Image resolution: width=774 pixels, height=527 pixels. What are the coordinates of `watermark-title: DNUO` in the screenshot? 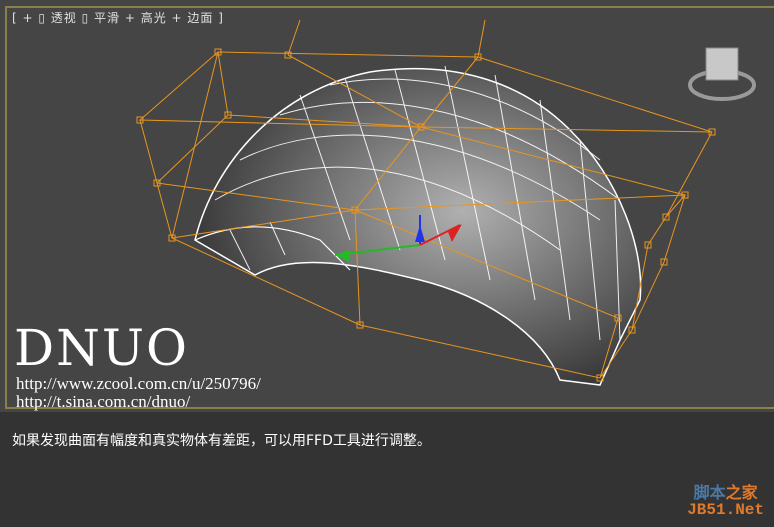 It's located at (101, 348).